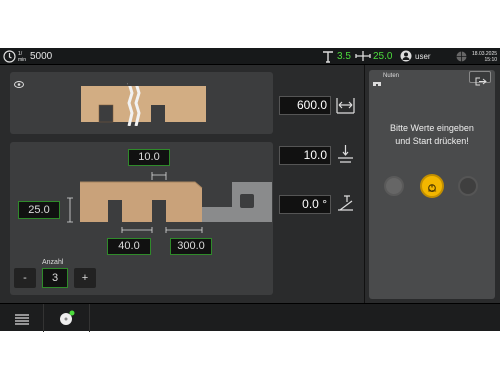 The image size is (500, 375). I want to click on speed-value: 5000, so click(41, 56).